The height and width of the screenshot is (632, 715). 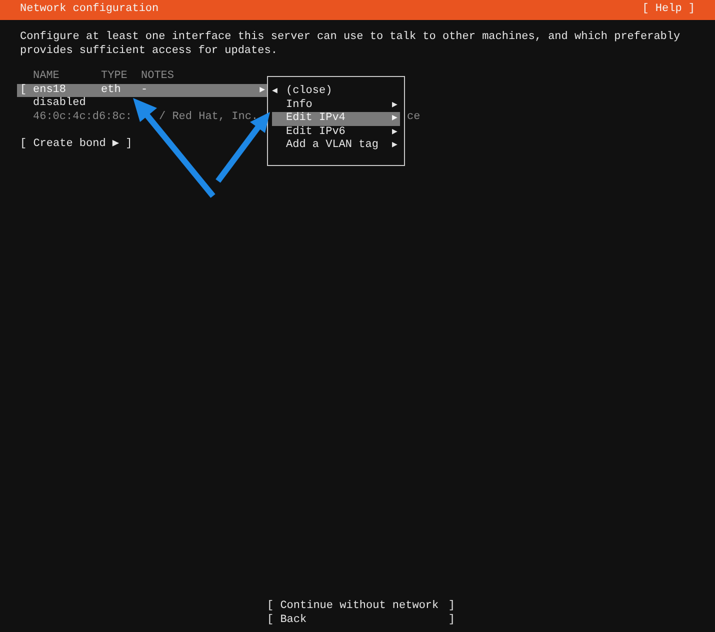 What do you see at coordinates (208, 117) in the screenshot?
I see `vendor-text: / Red Hat, Inc.` at bounding box center [208, 117].